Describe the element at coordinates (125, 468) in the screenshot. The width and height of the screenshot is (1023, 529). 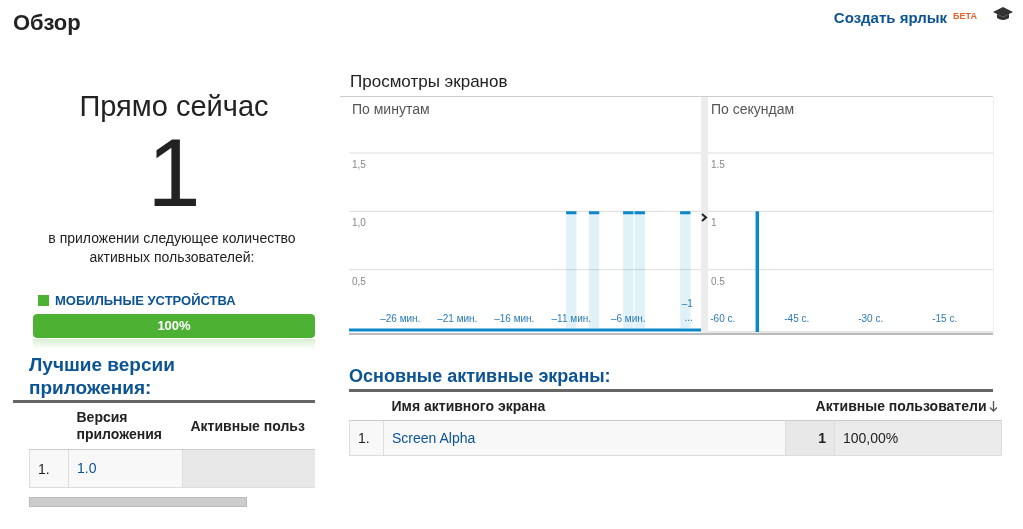
I see `version-link: 1.0` at that location.